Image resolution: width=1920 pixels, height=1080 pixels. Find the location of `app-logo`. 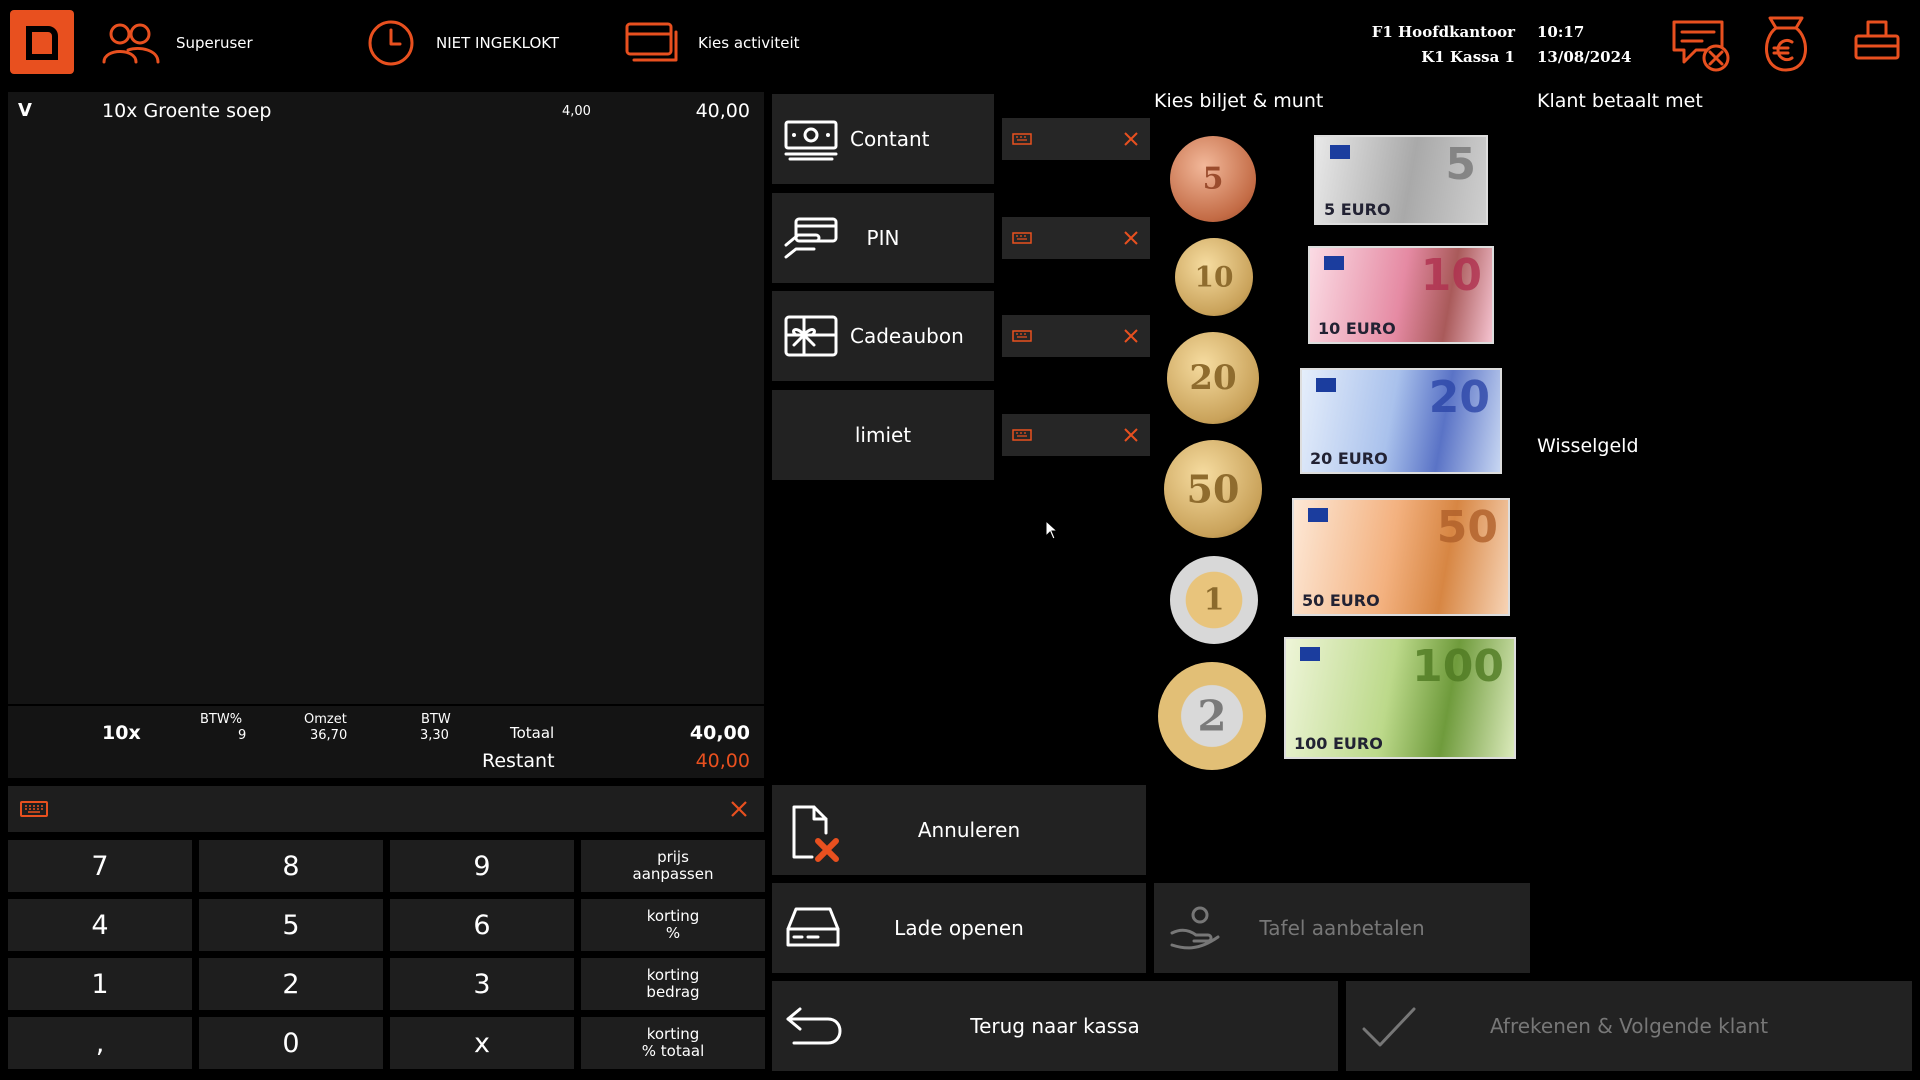

app-logo is located at coordinates (42, 42).